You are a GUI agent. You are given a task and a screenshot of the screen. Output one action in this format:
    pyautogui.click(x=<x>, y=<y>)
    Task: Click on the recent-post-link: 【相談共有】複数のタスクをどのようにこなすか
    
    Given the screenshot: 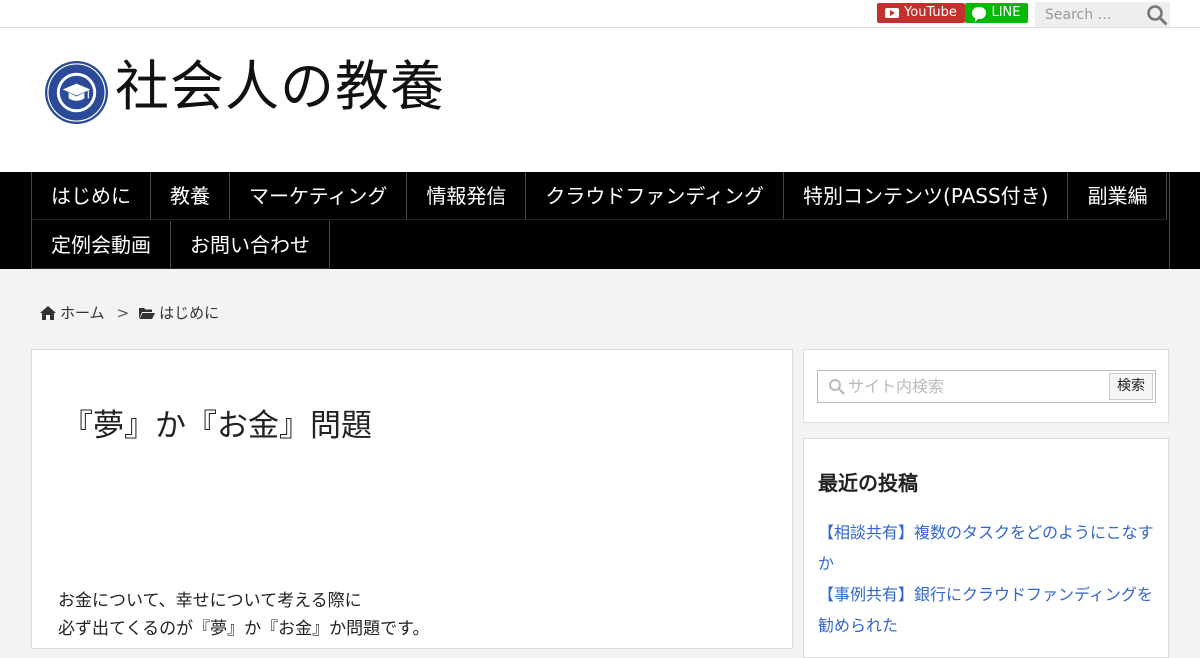 What is the action you would take?
    pyautogui.click(x=988, y=548)
    